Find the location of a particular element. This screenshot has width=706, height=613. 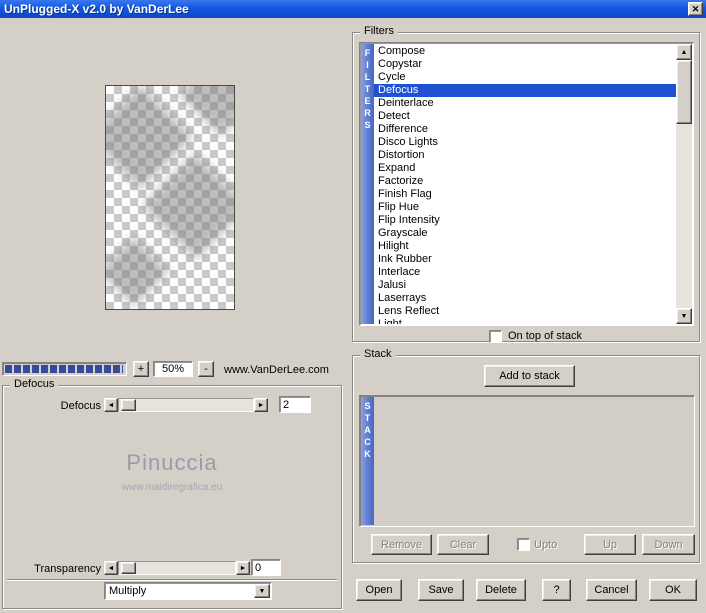

filter-item: Flip Intensity is located at coordinates (525, 220).